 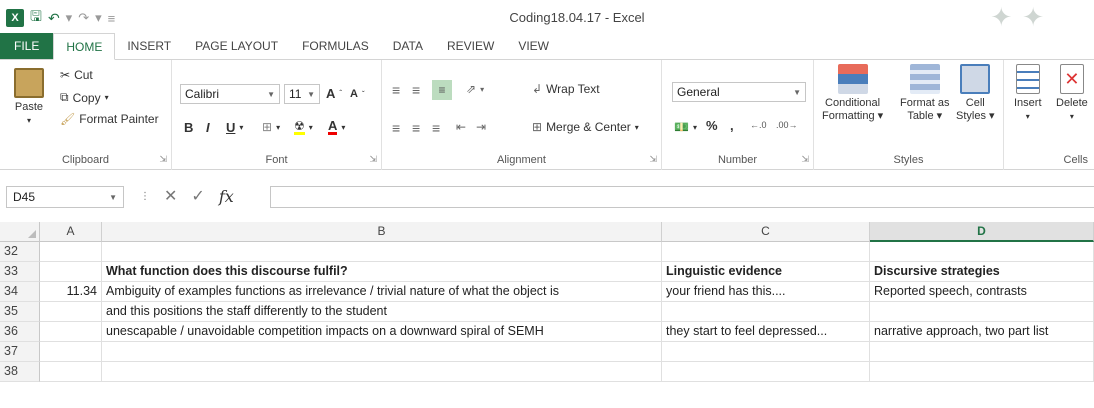 I want to click on accounting-format-button: 💵 ▾, so click(x=685, y=127).